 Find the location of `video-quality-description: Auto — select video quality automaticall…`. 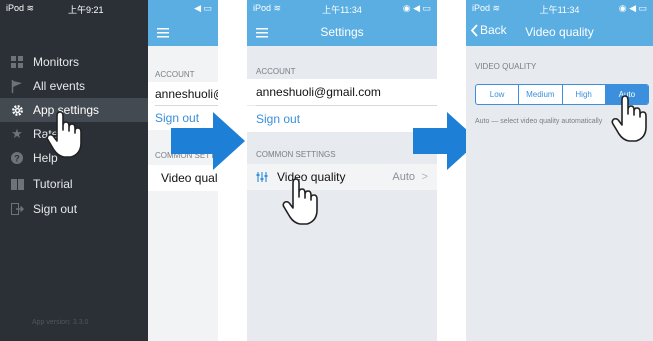

video-quality-description: Auto — select video quality automaticall… is located at coordinates (539, 121).